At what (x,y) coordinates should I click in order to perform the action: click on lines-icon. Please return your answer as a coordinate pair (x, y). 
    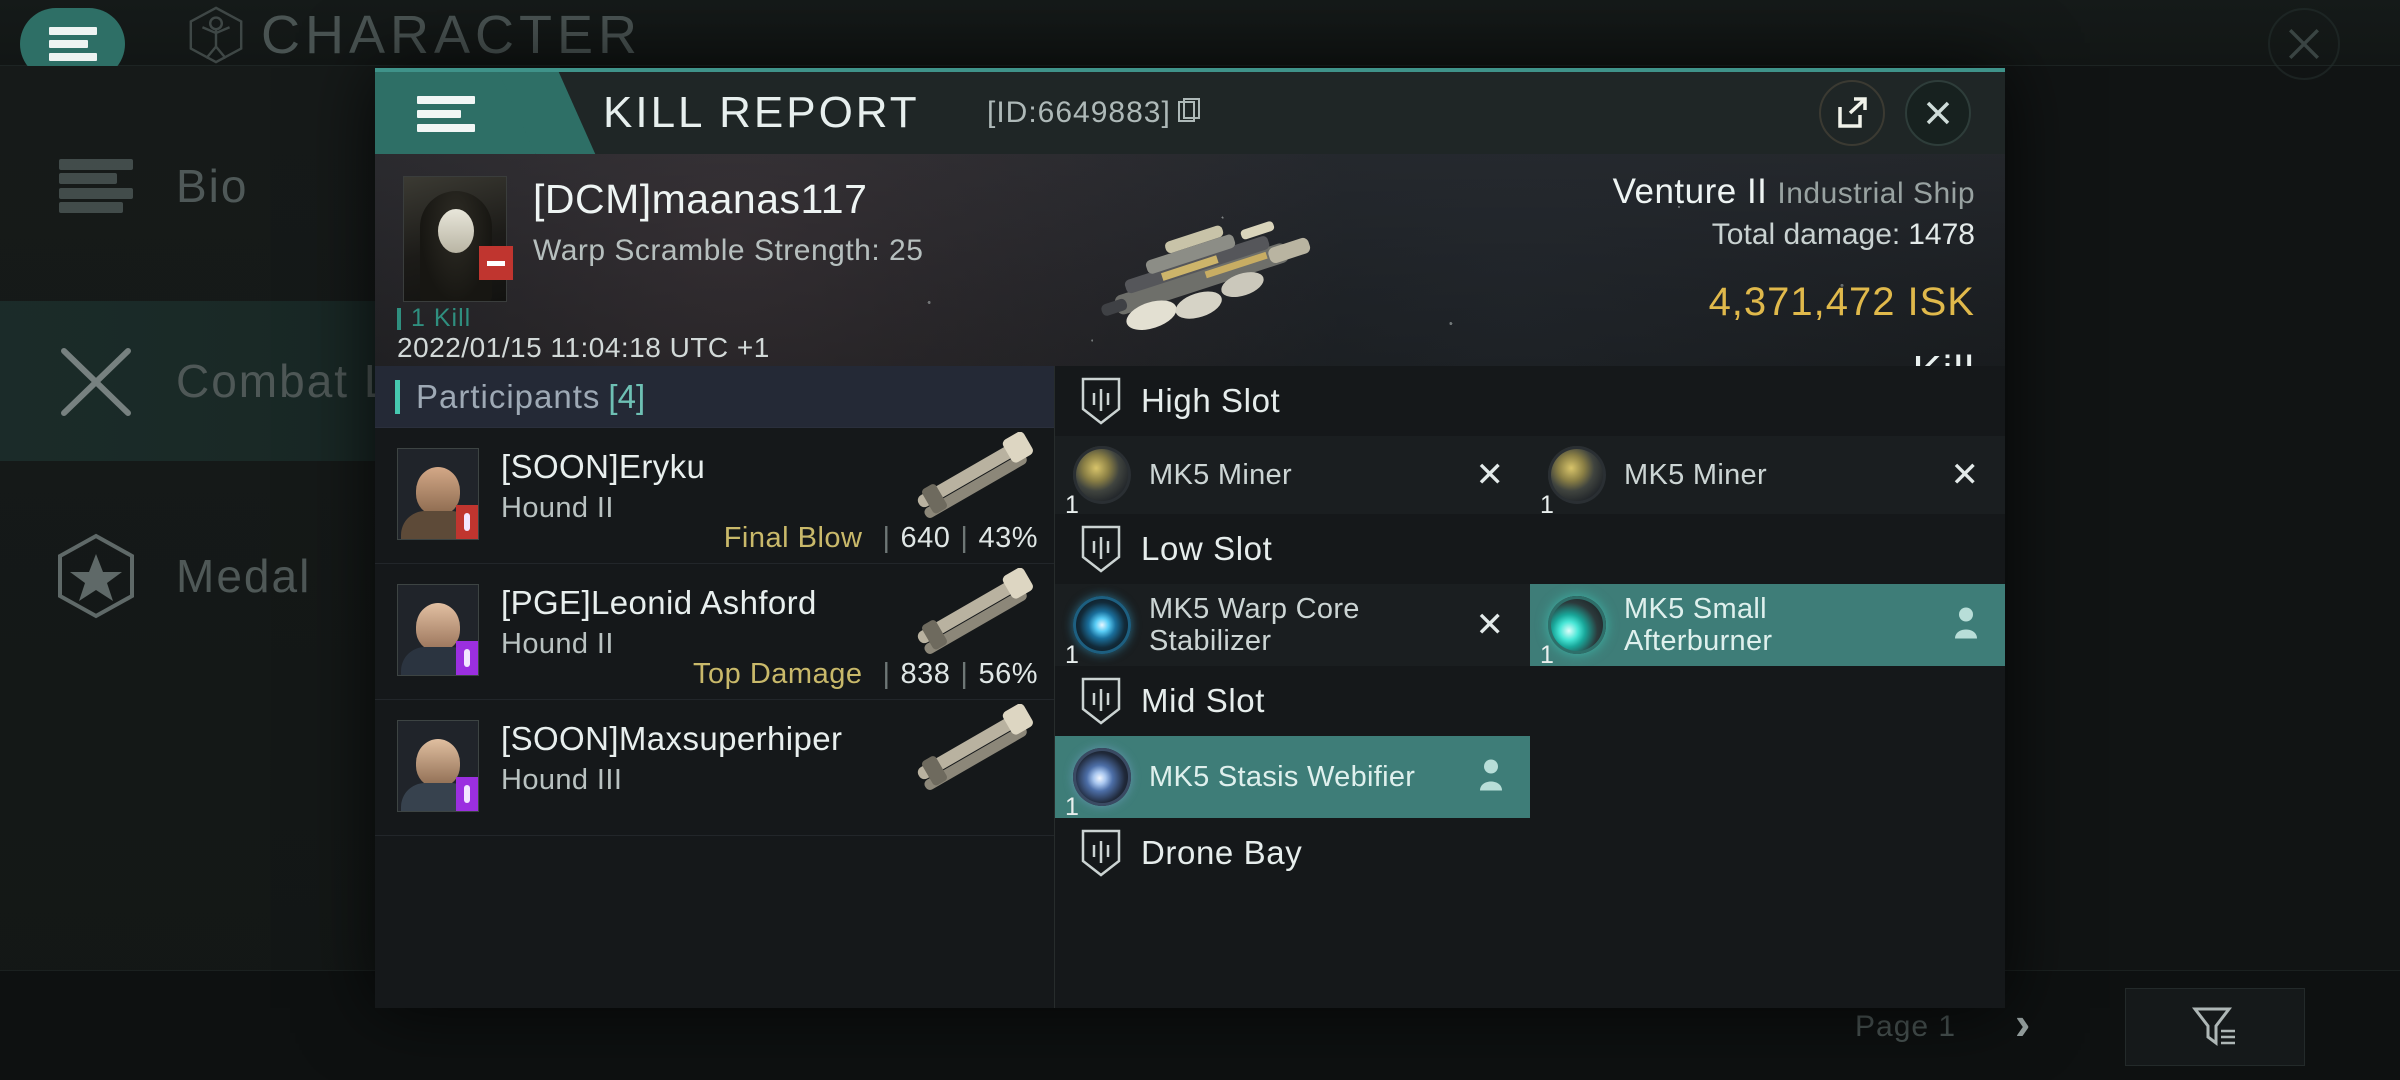
    Looking at the image, I should click on (96, 186).